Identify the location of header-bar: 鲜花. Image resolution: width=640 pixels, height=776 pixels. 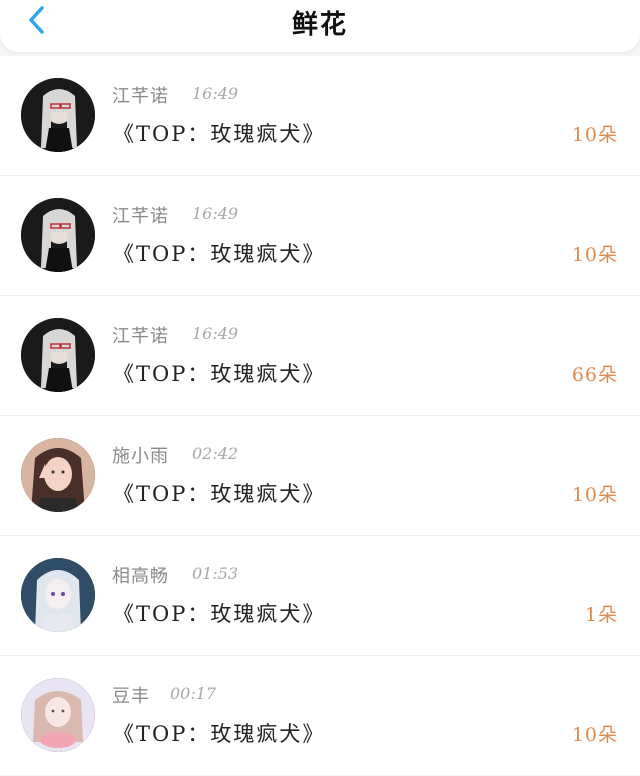
(320, 26).